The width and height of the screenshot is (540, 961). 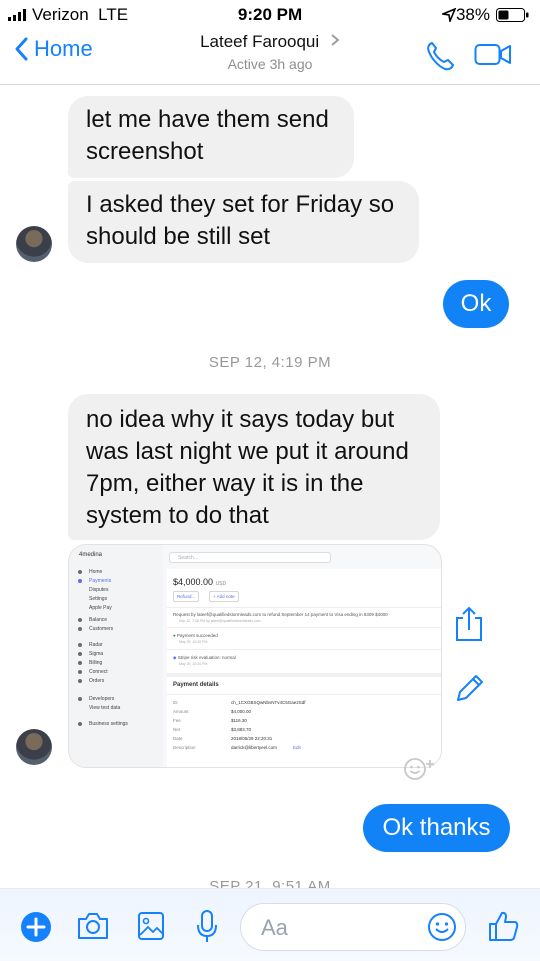 What do you see at coordinates (472, 14) in the screenshot?
I see `battery-percent: 38%` at bounding box center [472, 14].